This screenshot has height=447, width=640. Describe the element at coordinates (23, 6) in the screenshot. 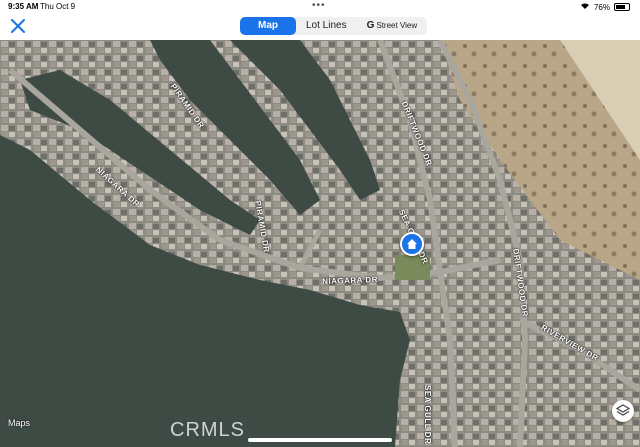

I see `status-time: 9:35 AM` at that location.